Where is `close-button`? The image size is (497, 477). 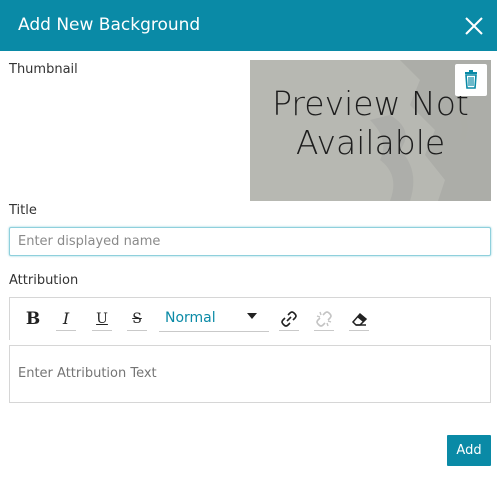 close-button is located at coordinates (474, 26).